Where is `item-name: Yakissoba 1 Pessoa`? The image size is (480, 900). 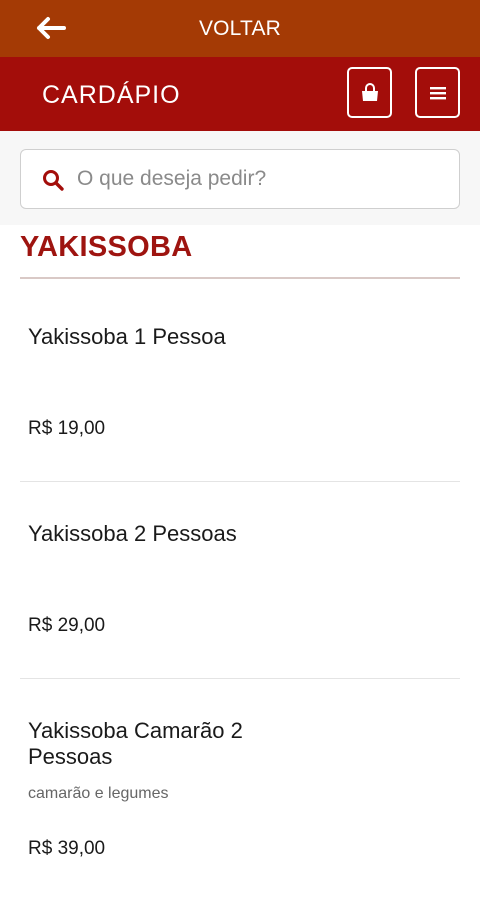 item-name: Yakissoba 1 Pessoa is located at coordinates (127, 336).